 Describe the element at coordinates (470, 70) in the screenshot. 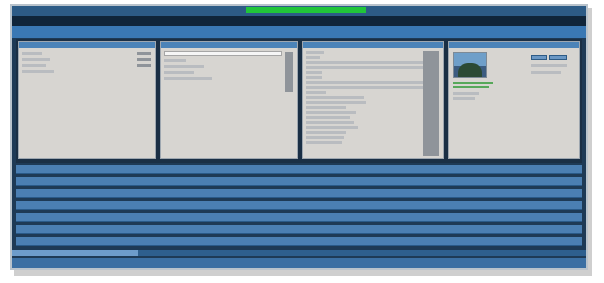

I see `image-hill` at that location.